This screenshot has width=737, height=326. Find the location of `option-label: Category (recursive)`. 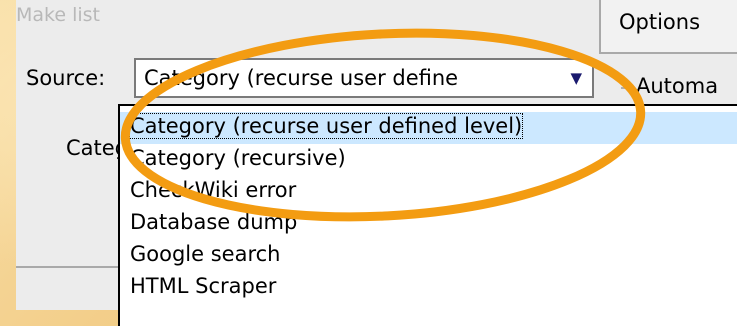

option-label: Category (recursive) is located at coordinates (238, 158).